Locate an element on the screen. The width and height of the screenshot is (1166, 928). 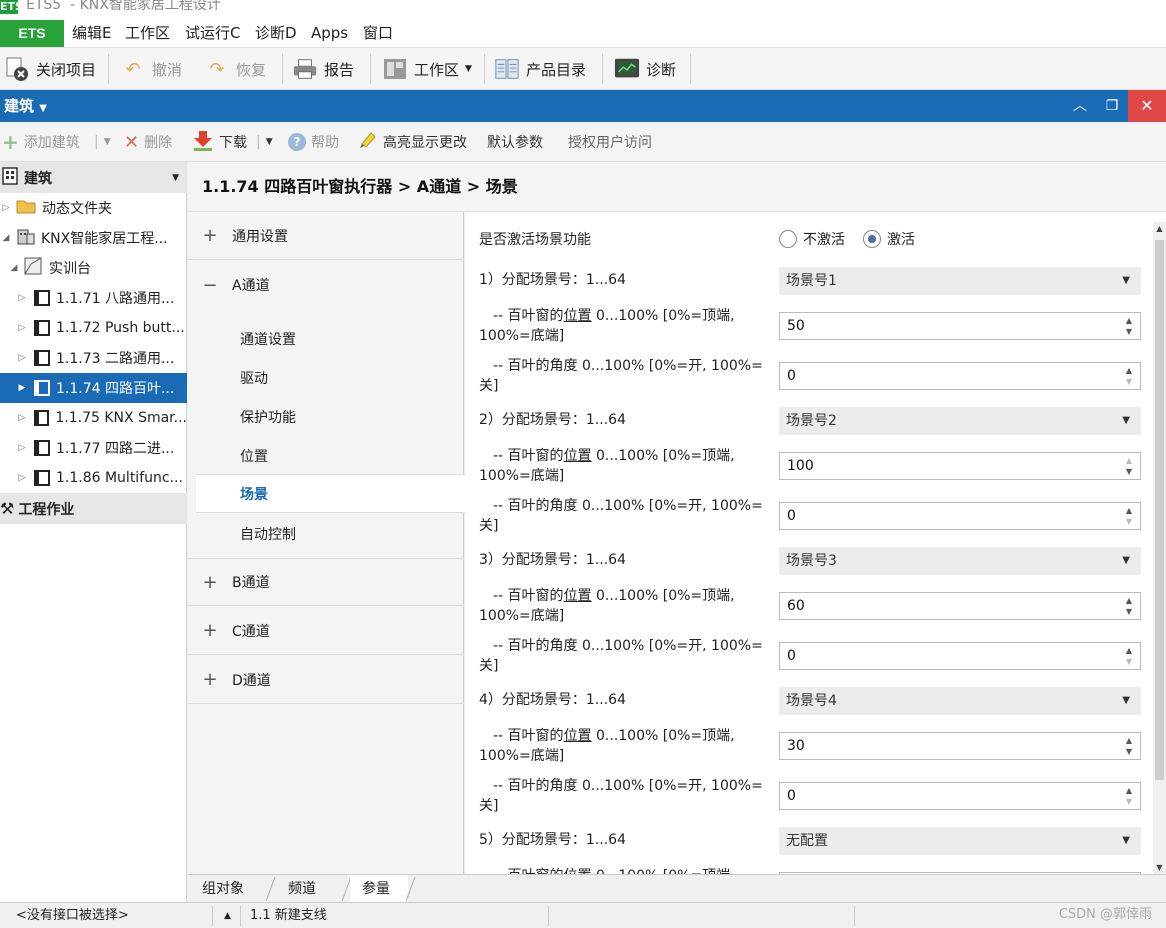
diagnostics-icon is located at coordinates (627, 69).